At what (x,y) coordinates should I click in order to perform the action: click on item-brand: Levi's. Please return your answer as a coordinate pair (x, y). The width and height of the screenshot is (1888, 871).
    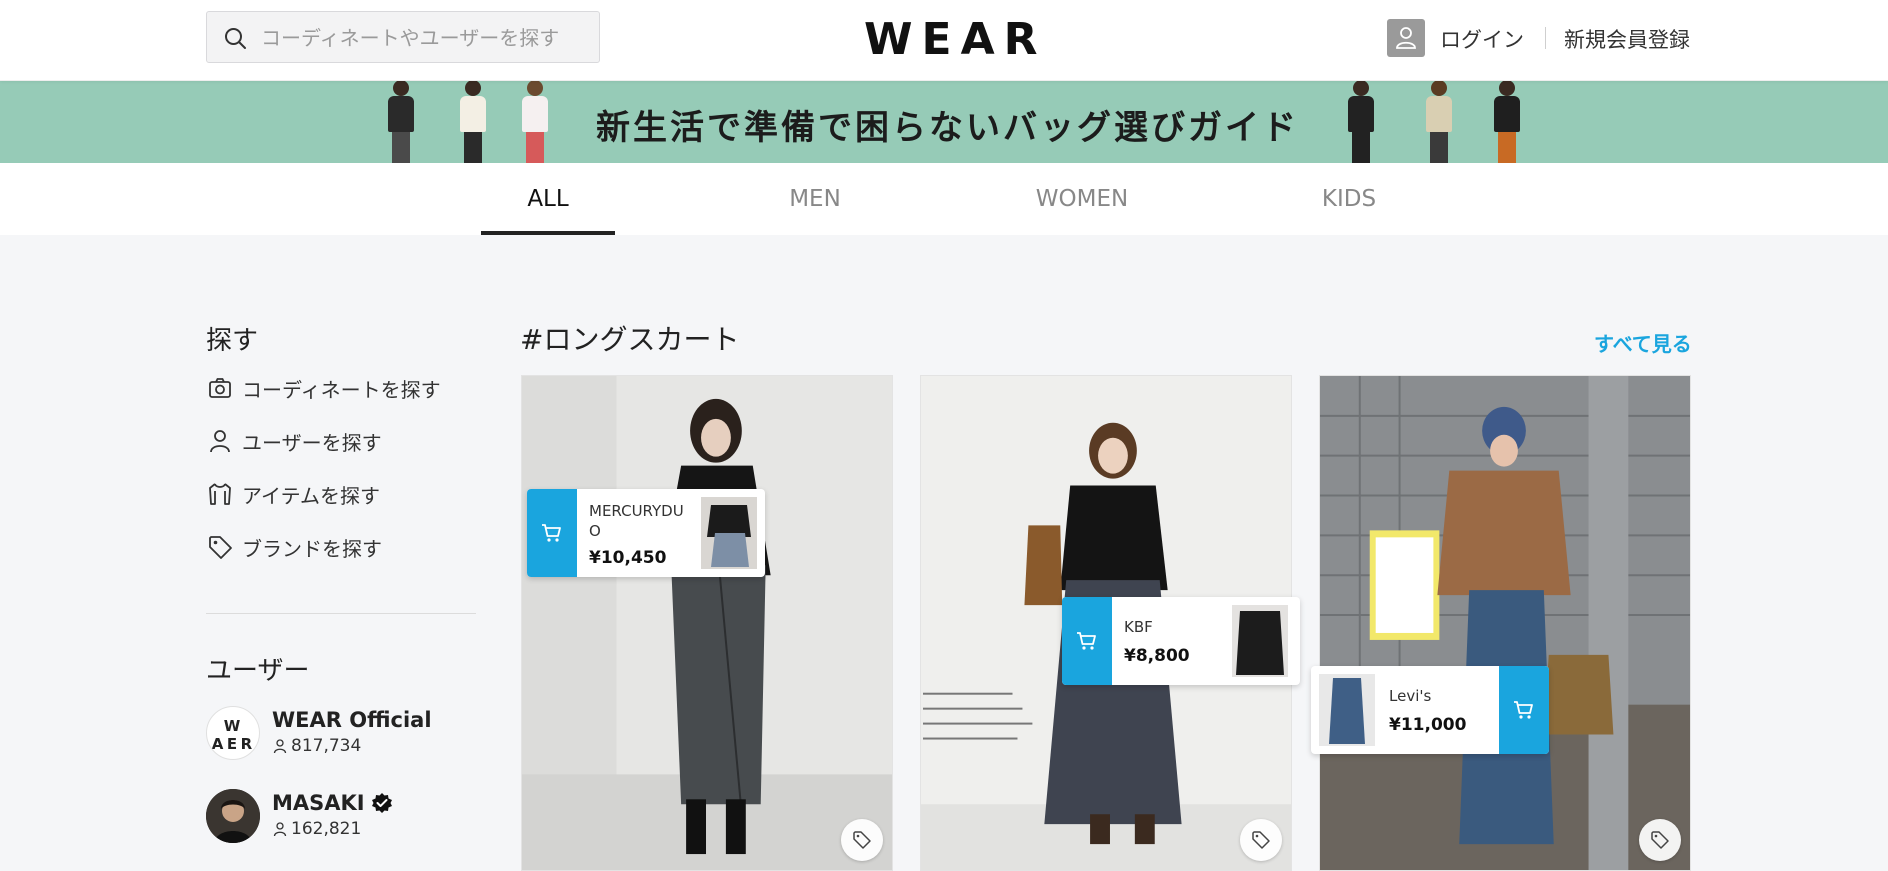
    Looking at the image, I should click on (1410, 696).